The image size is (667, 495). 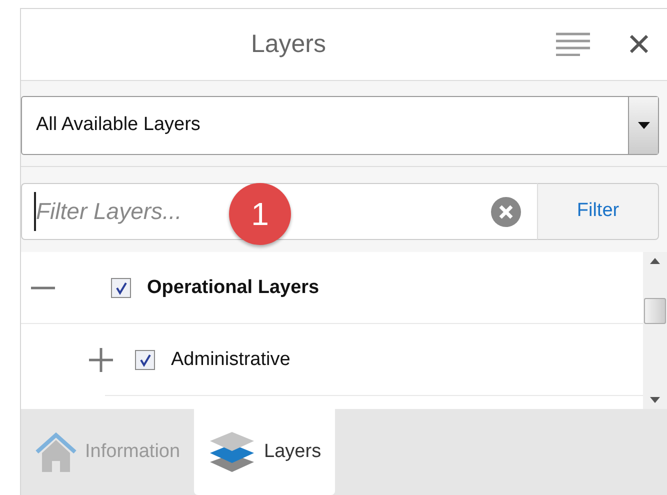 I want to click on scrollbar, so click(x=655, y=330).